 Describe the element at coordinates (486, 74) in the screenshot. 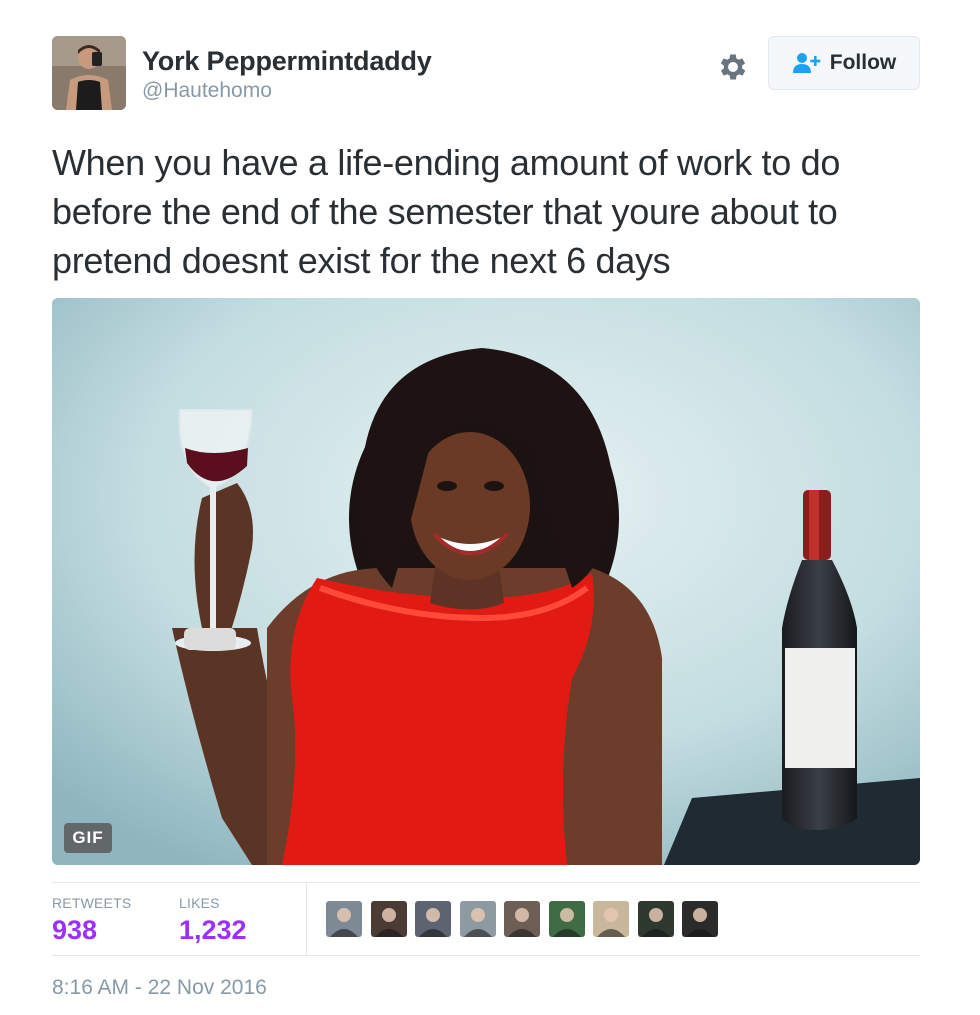

I see `tweet-header: York Peppermintdaddy @Hautehomo Follow` at that location.